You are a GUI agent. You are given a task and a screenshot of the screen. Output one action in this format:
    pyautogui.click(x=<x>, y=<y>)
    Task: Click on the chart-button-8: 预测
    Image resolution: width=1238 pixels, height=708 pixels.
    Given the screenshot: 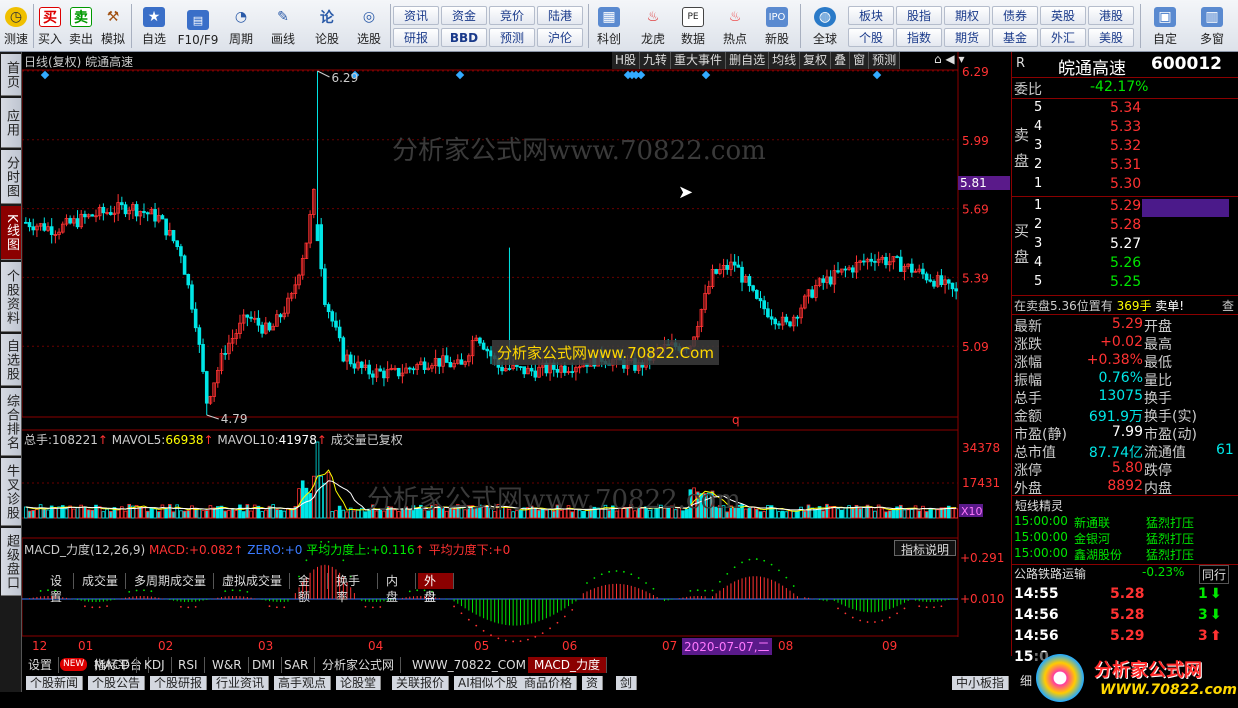 What is the action you would take?
    pyautogui.click(x=885, y=60)
    